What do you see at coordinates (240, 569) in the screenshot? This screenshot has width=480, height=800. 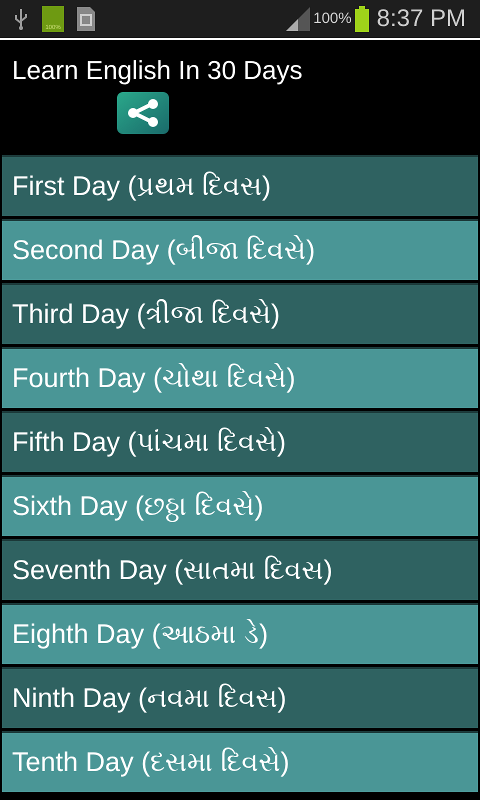 I see `day-list-item: Seventh Day (સાતમા દિવસ)` at bounding box center [240, 569].